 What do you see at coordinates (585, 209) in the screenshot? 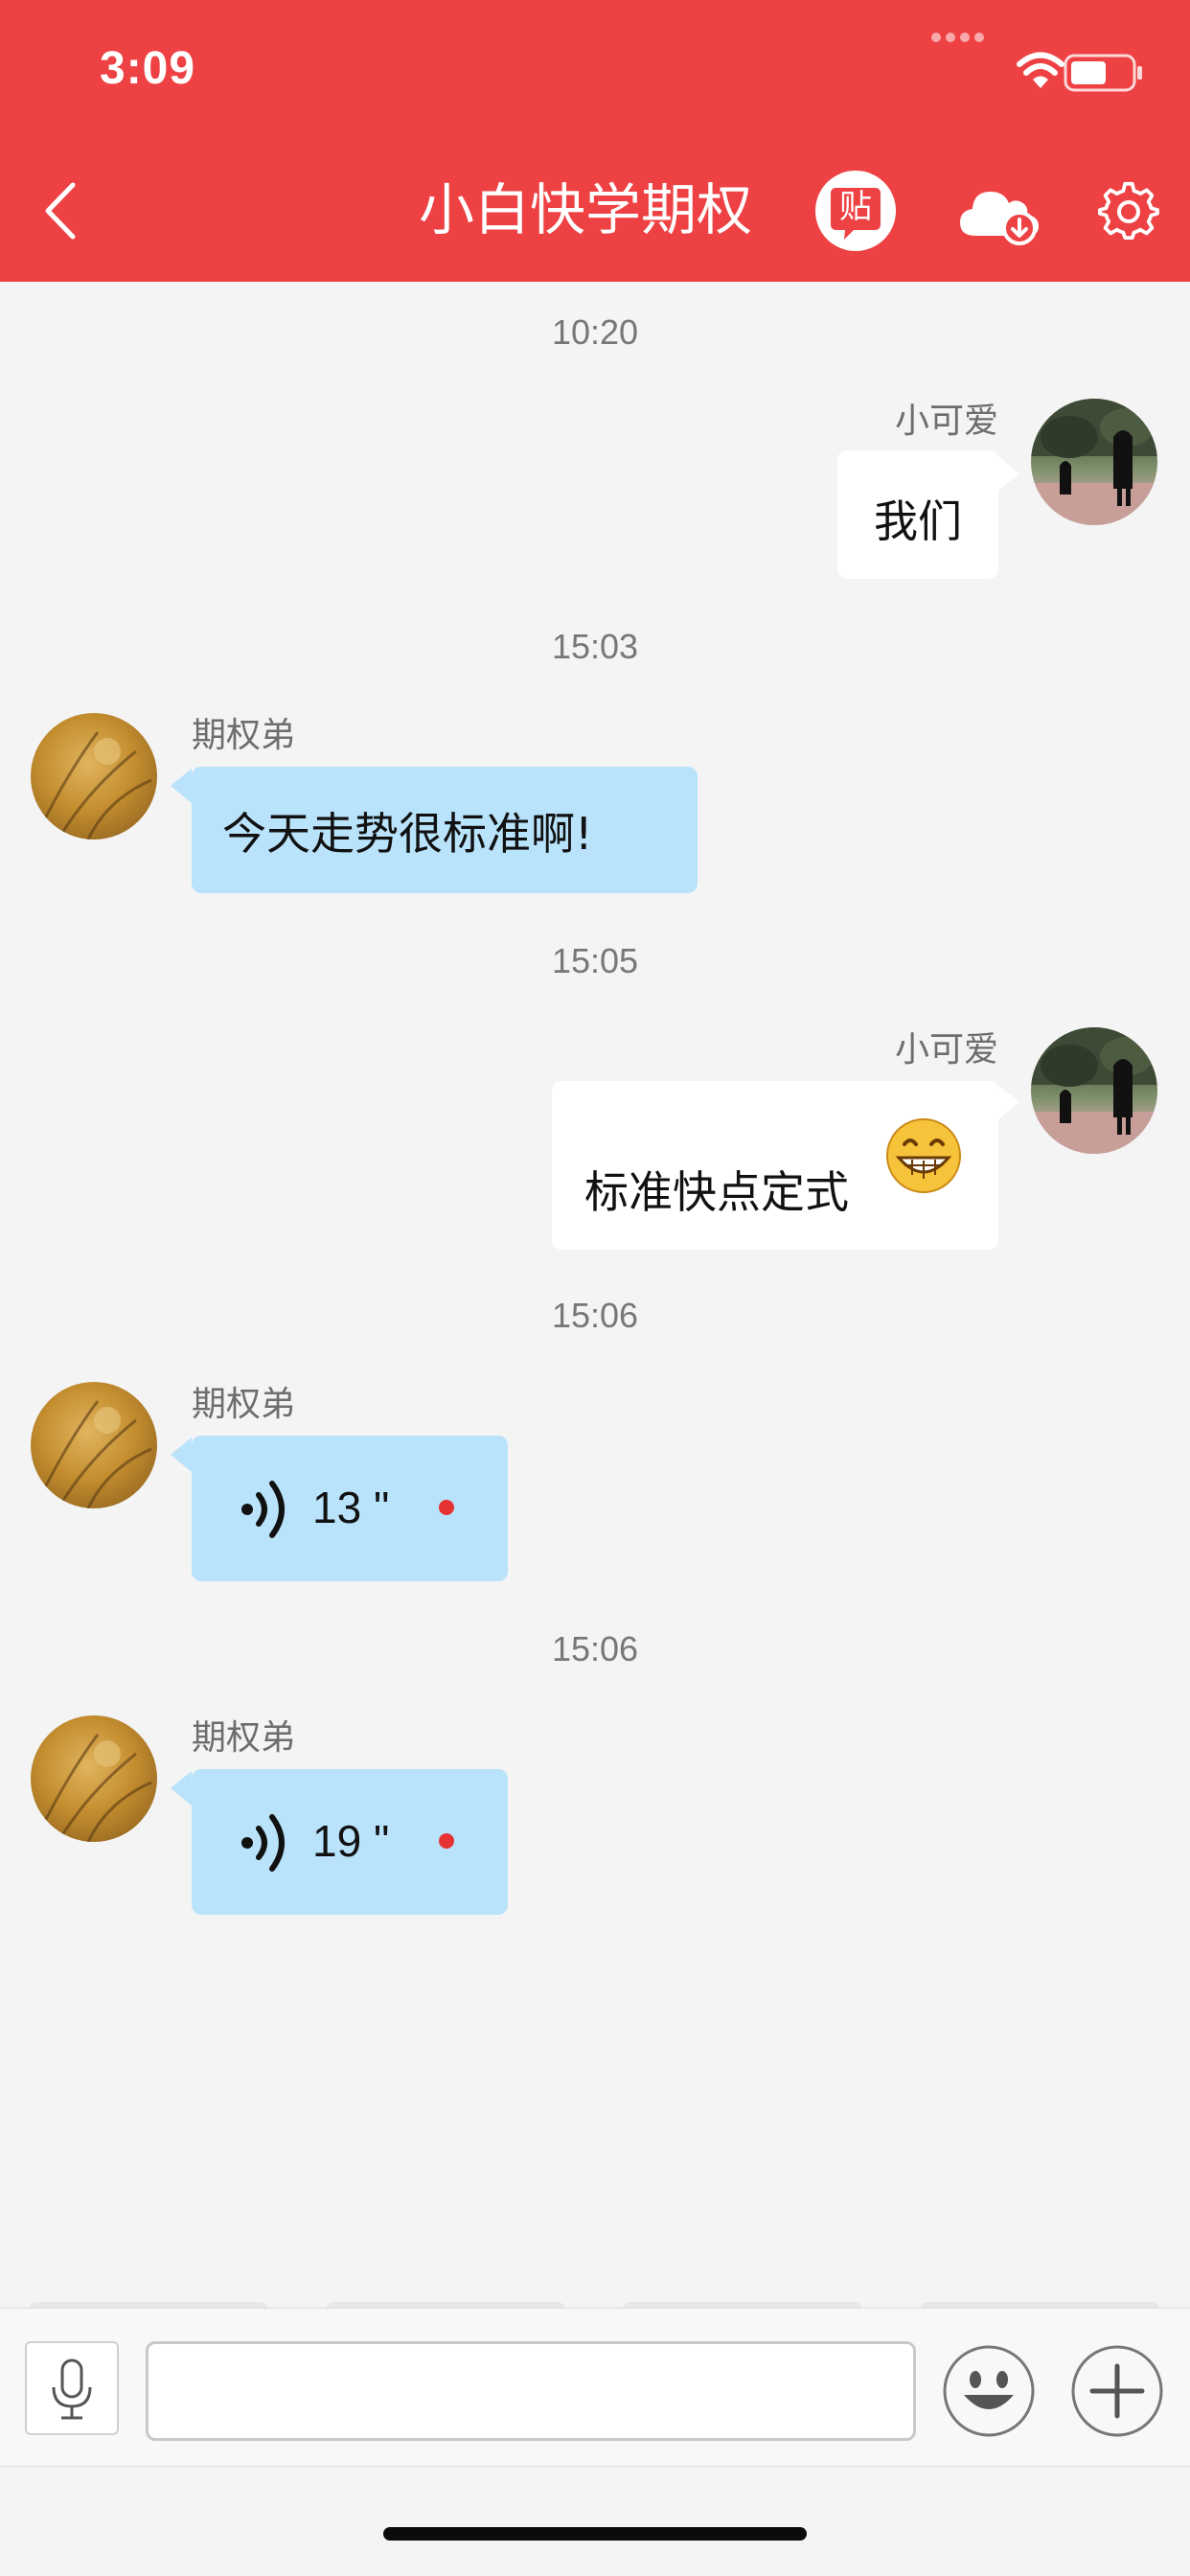
I see `chat-title: 小白快学期权` at bounding box center [585, 209].